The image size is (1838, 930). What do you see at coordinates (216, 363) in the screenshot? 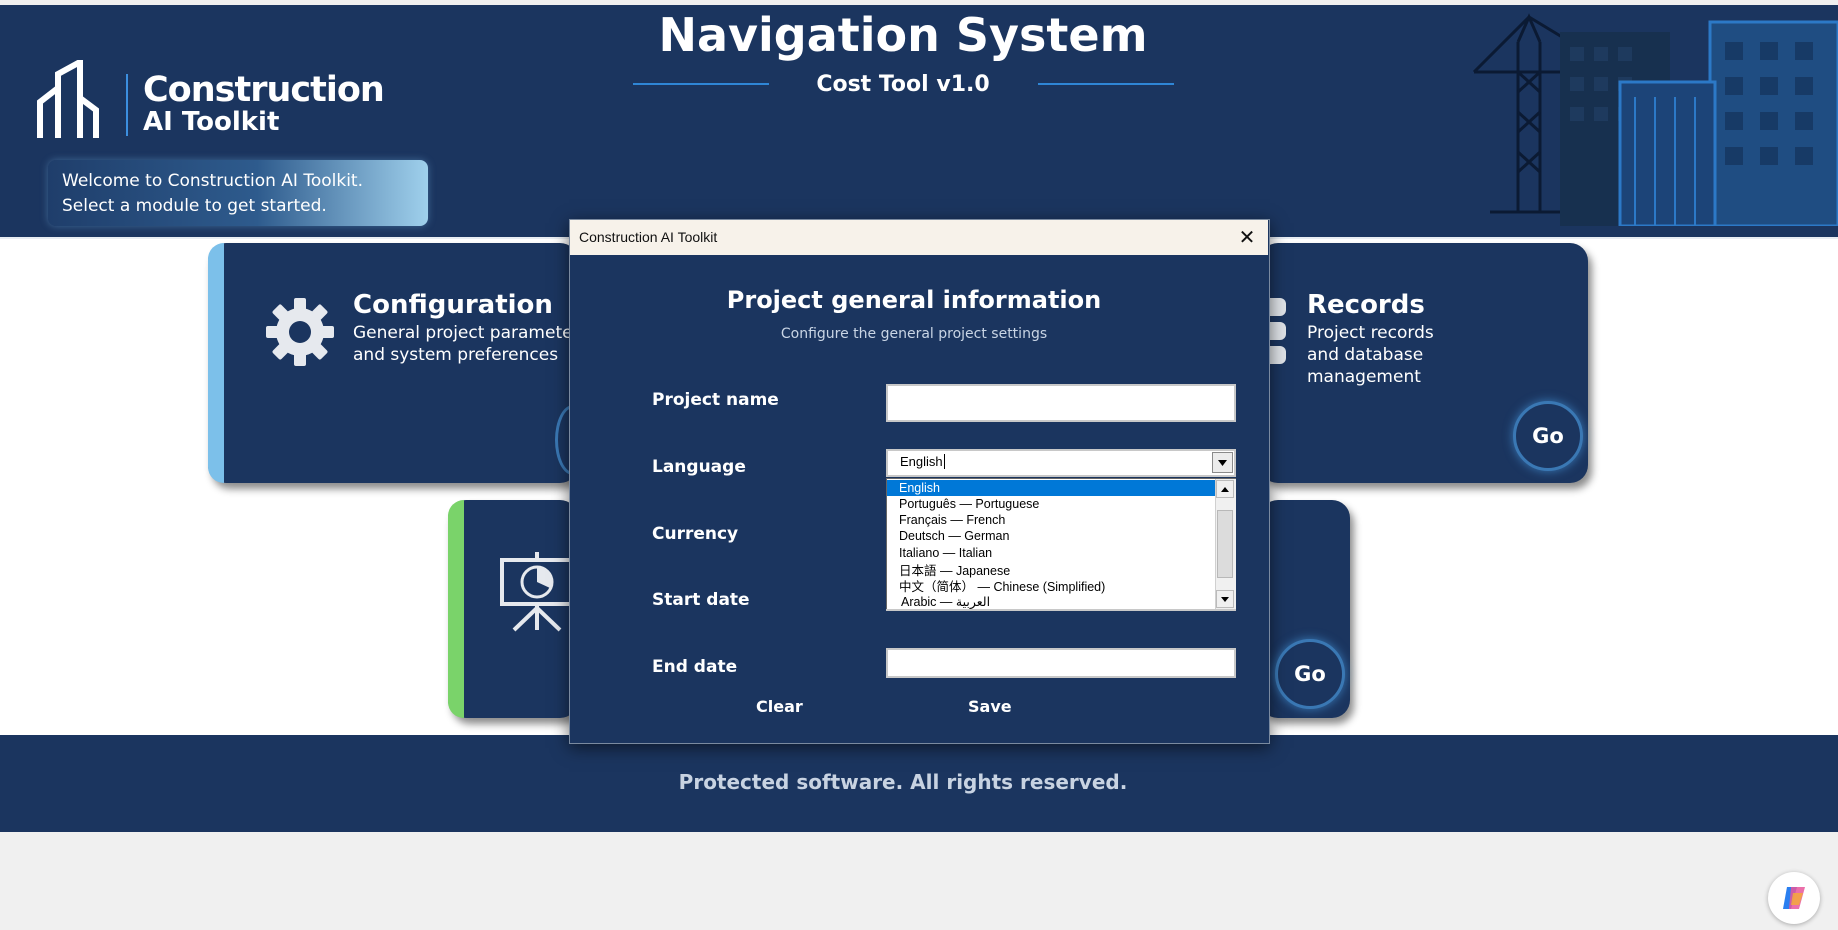
I see `configuration-card-accent` at bounding box center [216, 363].